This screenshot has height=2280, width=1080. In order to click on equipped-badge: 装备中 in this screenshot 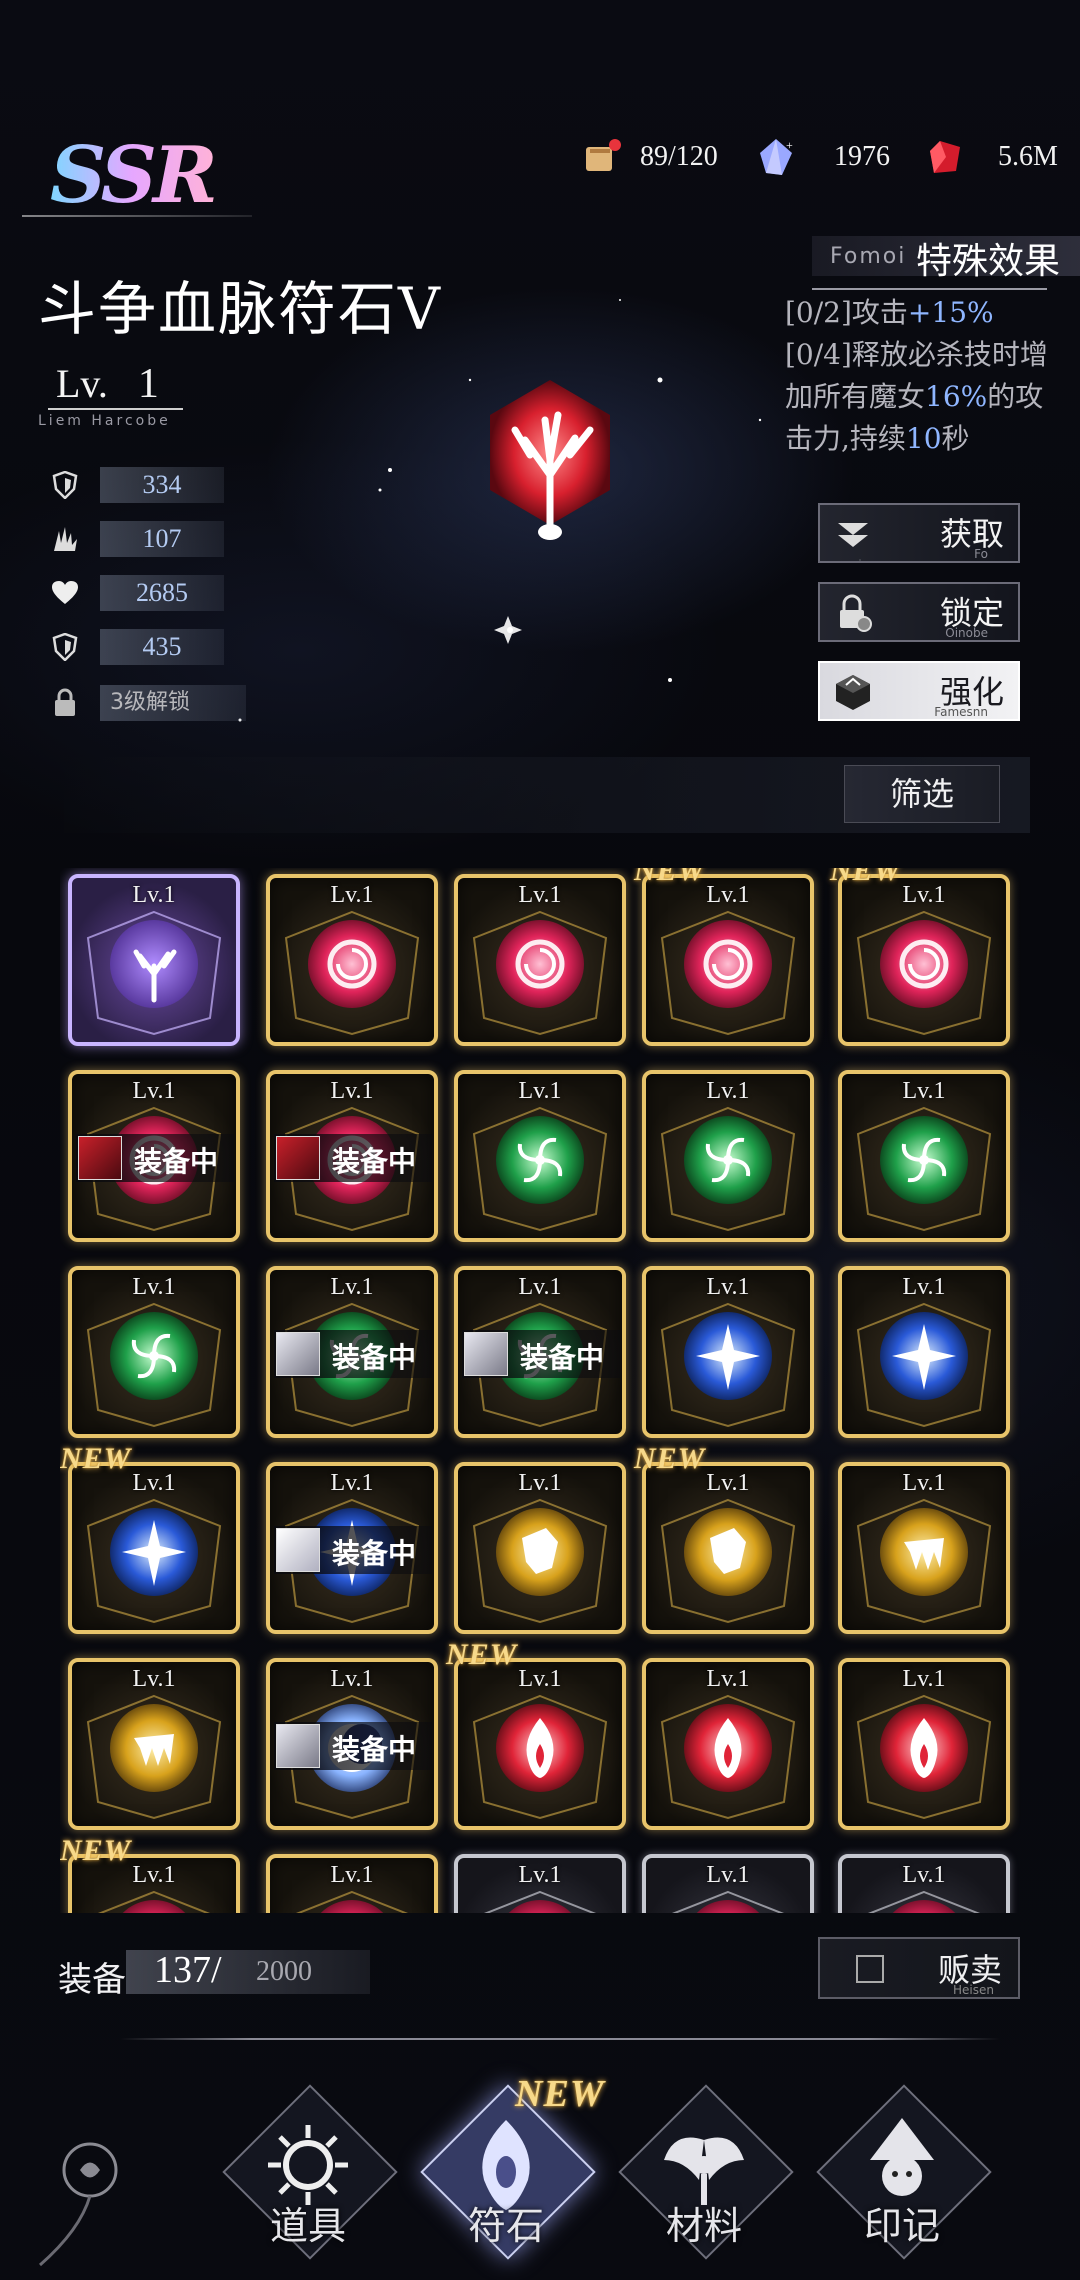, I will do `click(353, 1158)`.